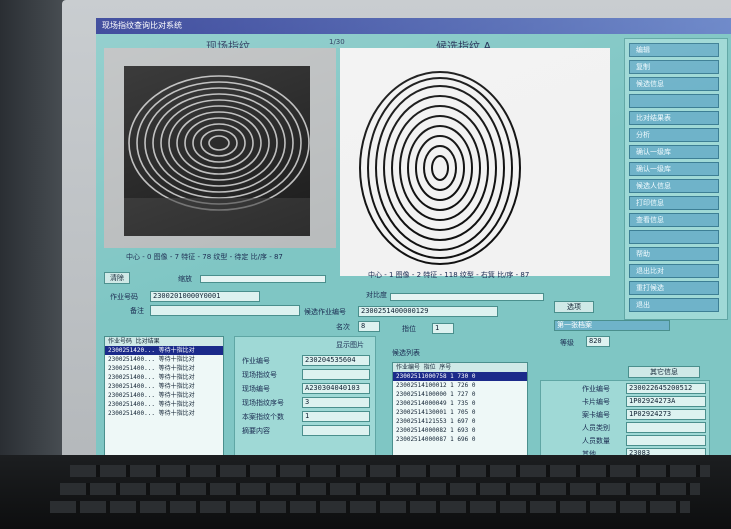  Describe the element at coordinates (596, 428) in the screenshot. I see `other-info-label: 人员类别` at that location.